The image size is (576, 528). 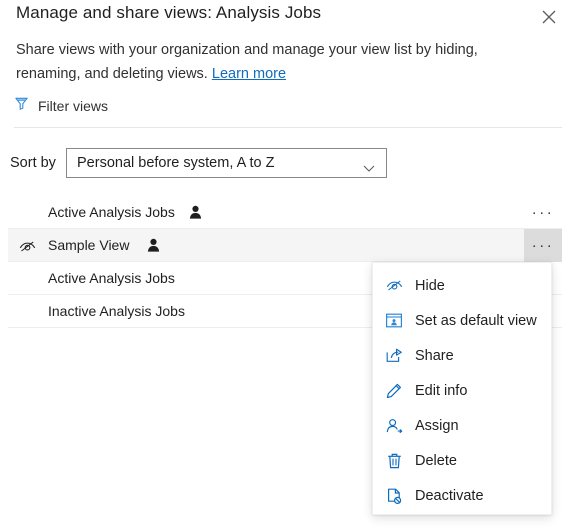 What do you see at coordinates (394, 426) in the screenshot?
I see `person-assign-icon` at bounding box center [394, 426].